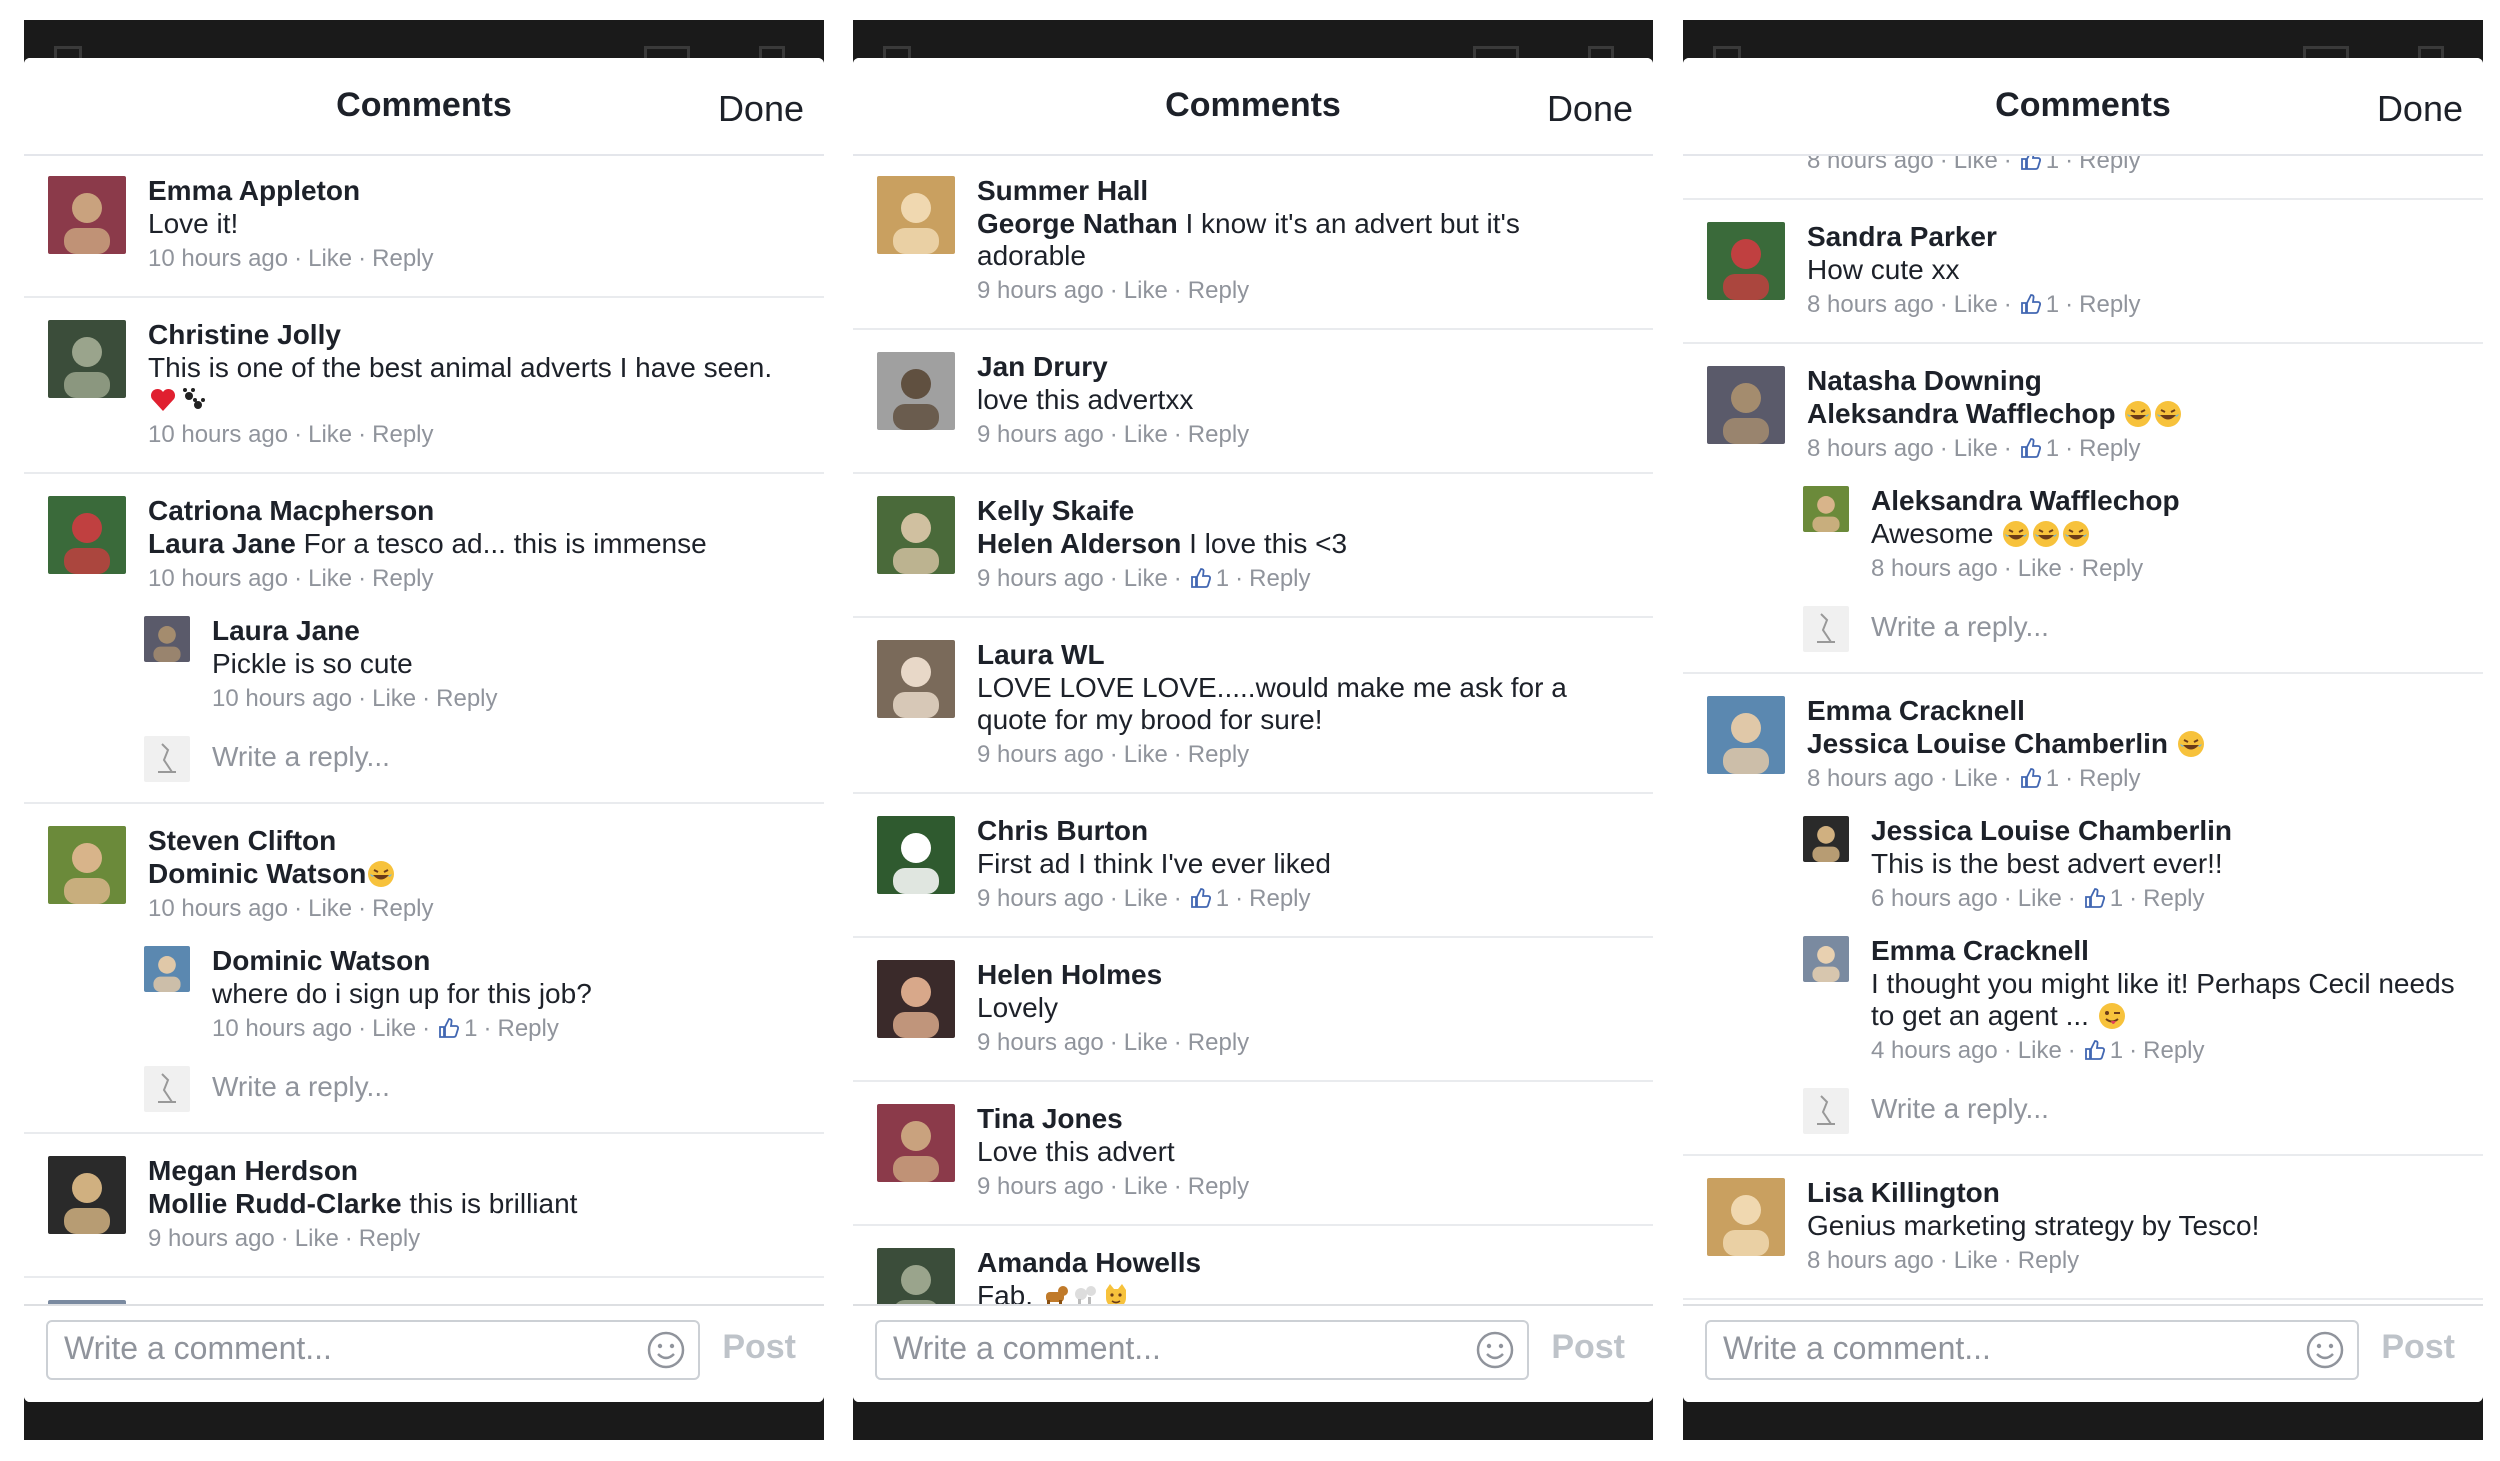 This screenshot has height=1461, width=2500. I want to click on commenter-name: Christine Jolly, so click(475, 335).